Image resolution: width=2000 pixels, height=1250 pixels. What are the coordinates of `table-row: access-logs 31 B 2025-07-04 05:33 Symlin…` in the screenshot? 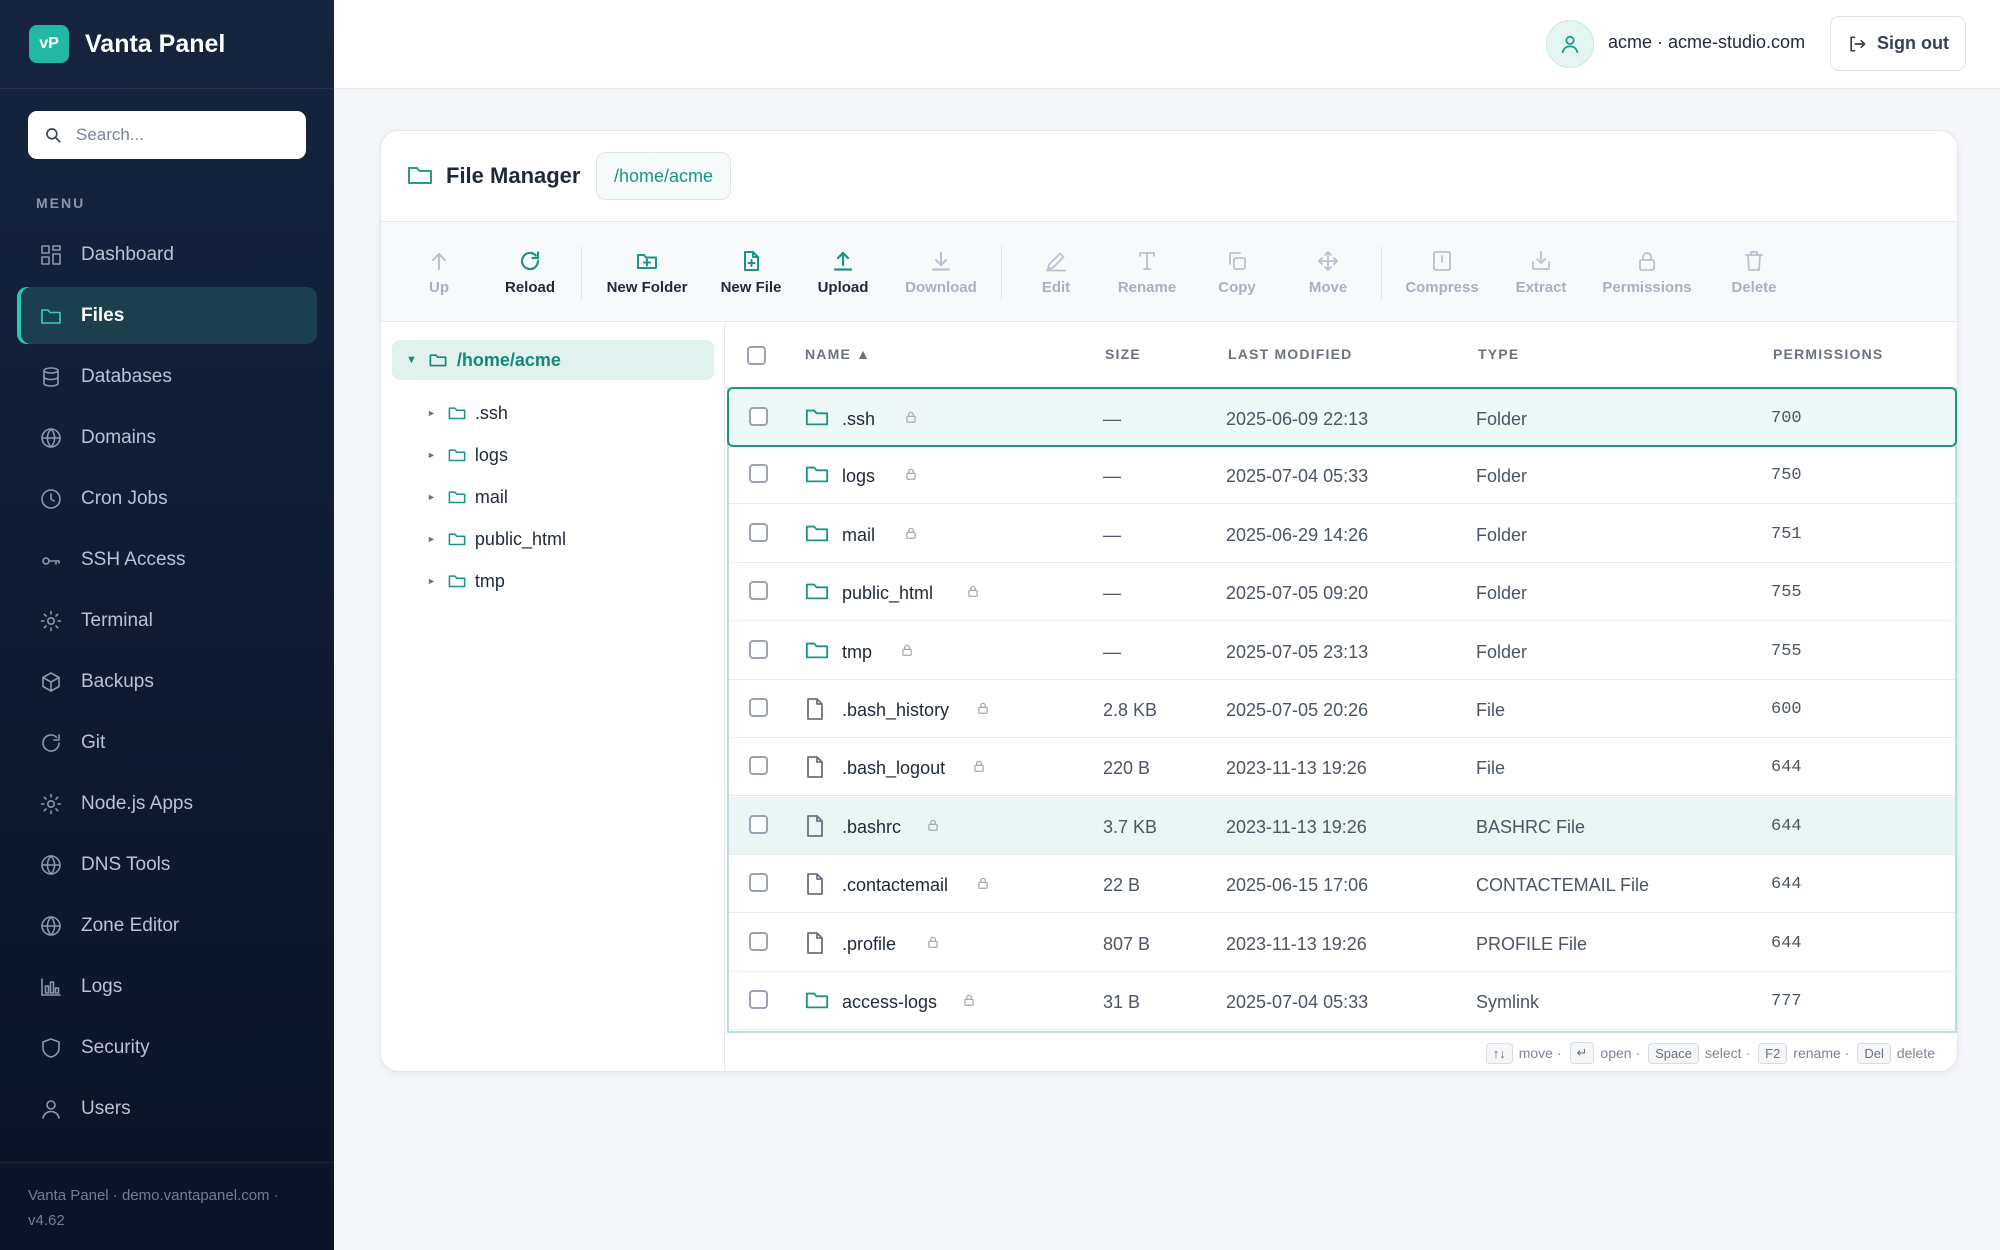 It's located at (1342, 1001).